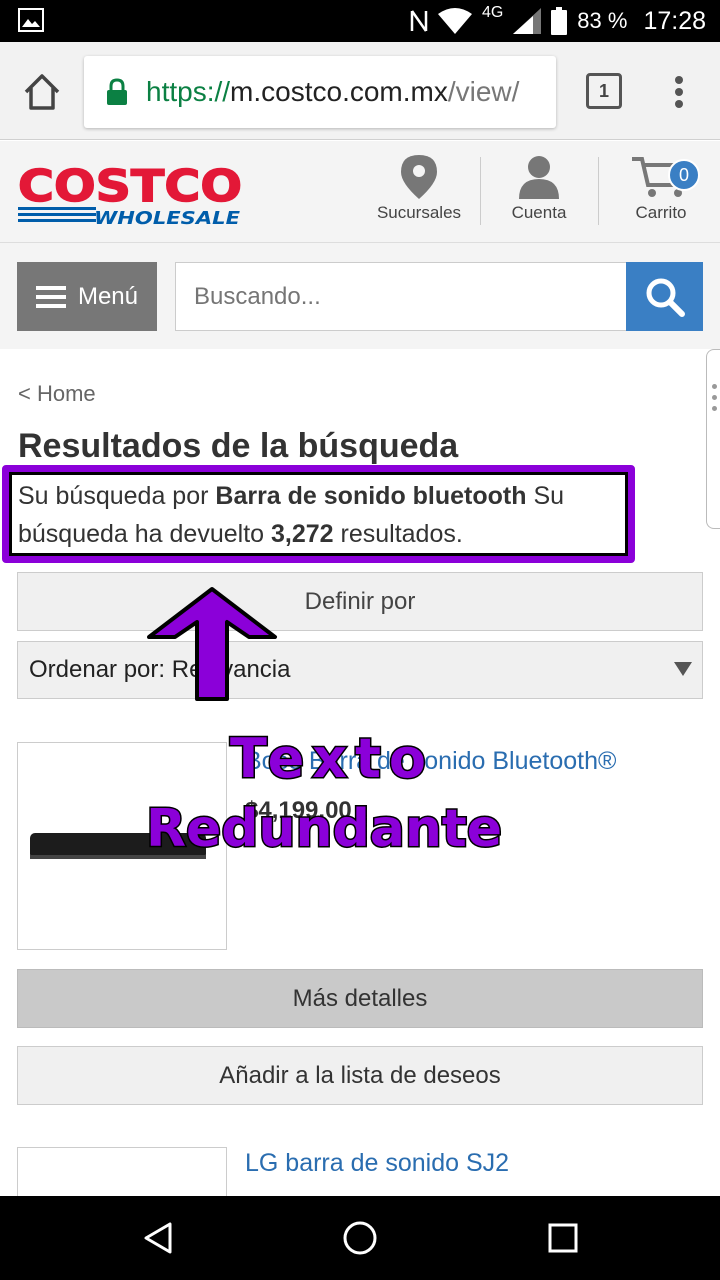 The image size is (720, 1280). What do you see at coordinates (602, 20) in the screenshot?
I see `battery-percent: 83 %` at bounding box center [602, 20].